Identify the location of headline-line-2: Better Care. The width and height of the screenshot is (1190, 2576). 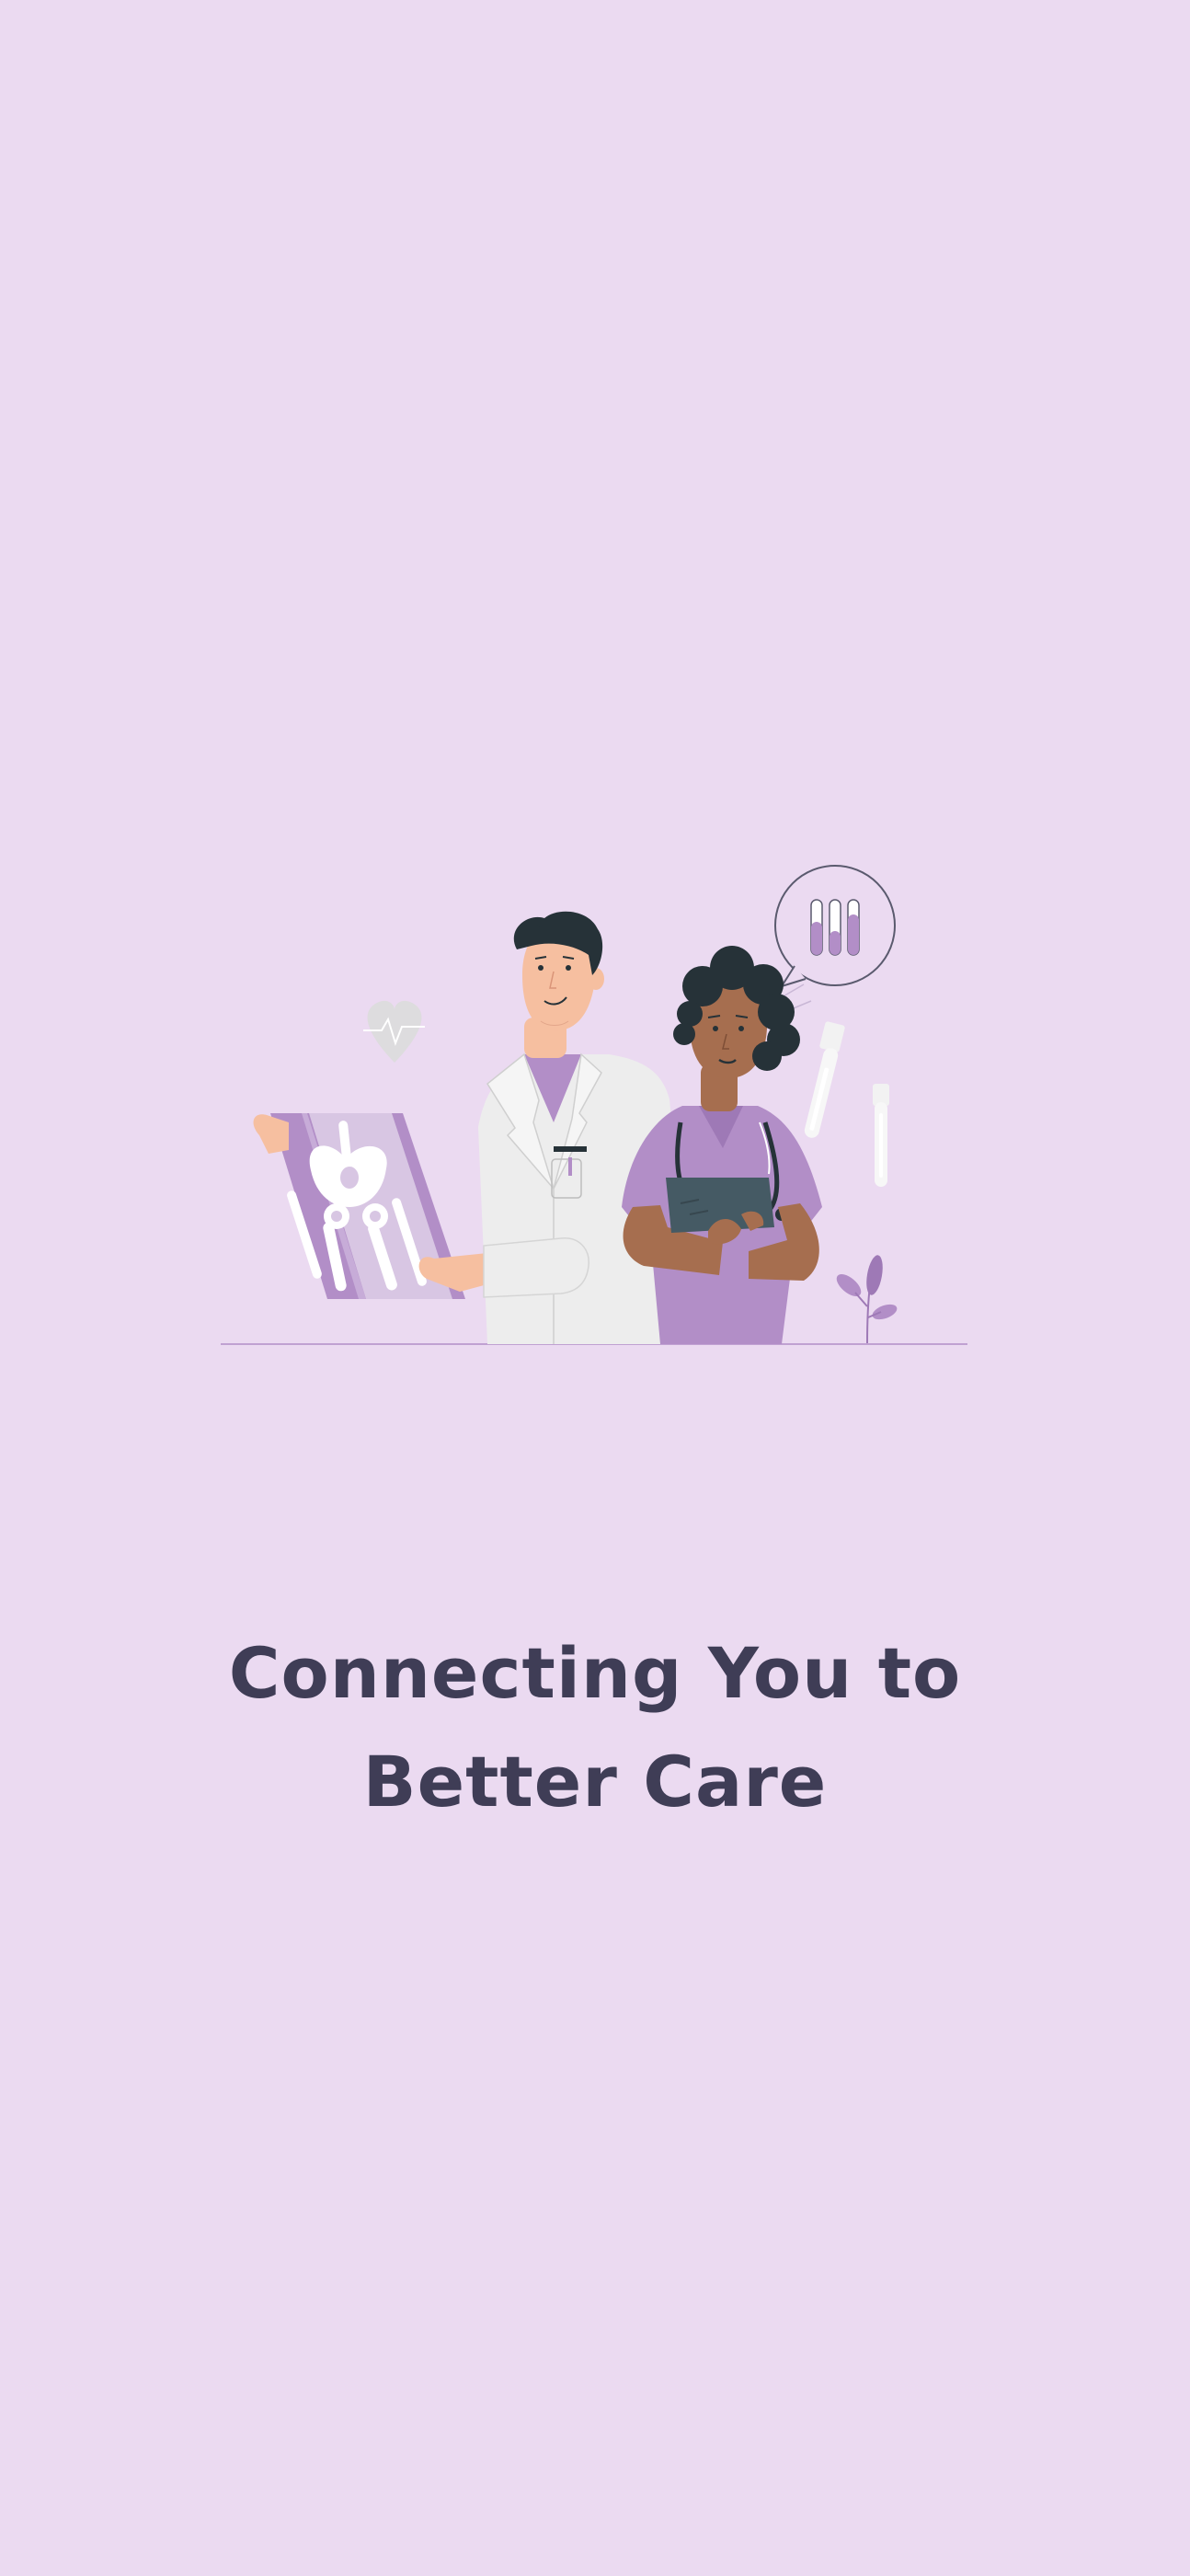
(595, 1782).